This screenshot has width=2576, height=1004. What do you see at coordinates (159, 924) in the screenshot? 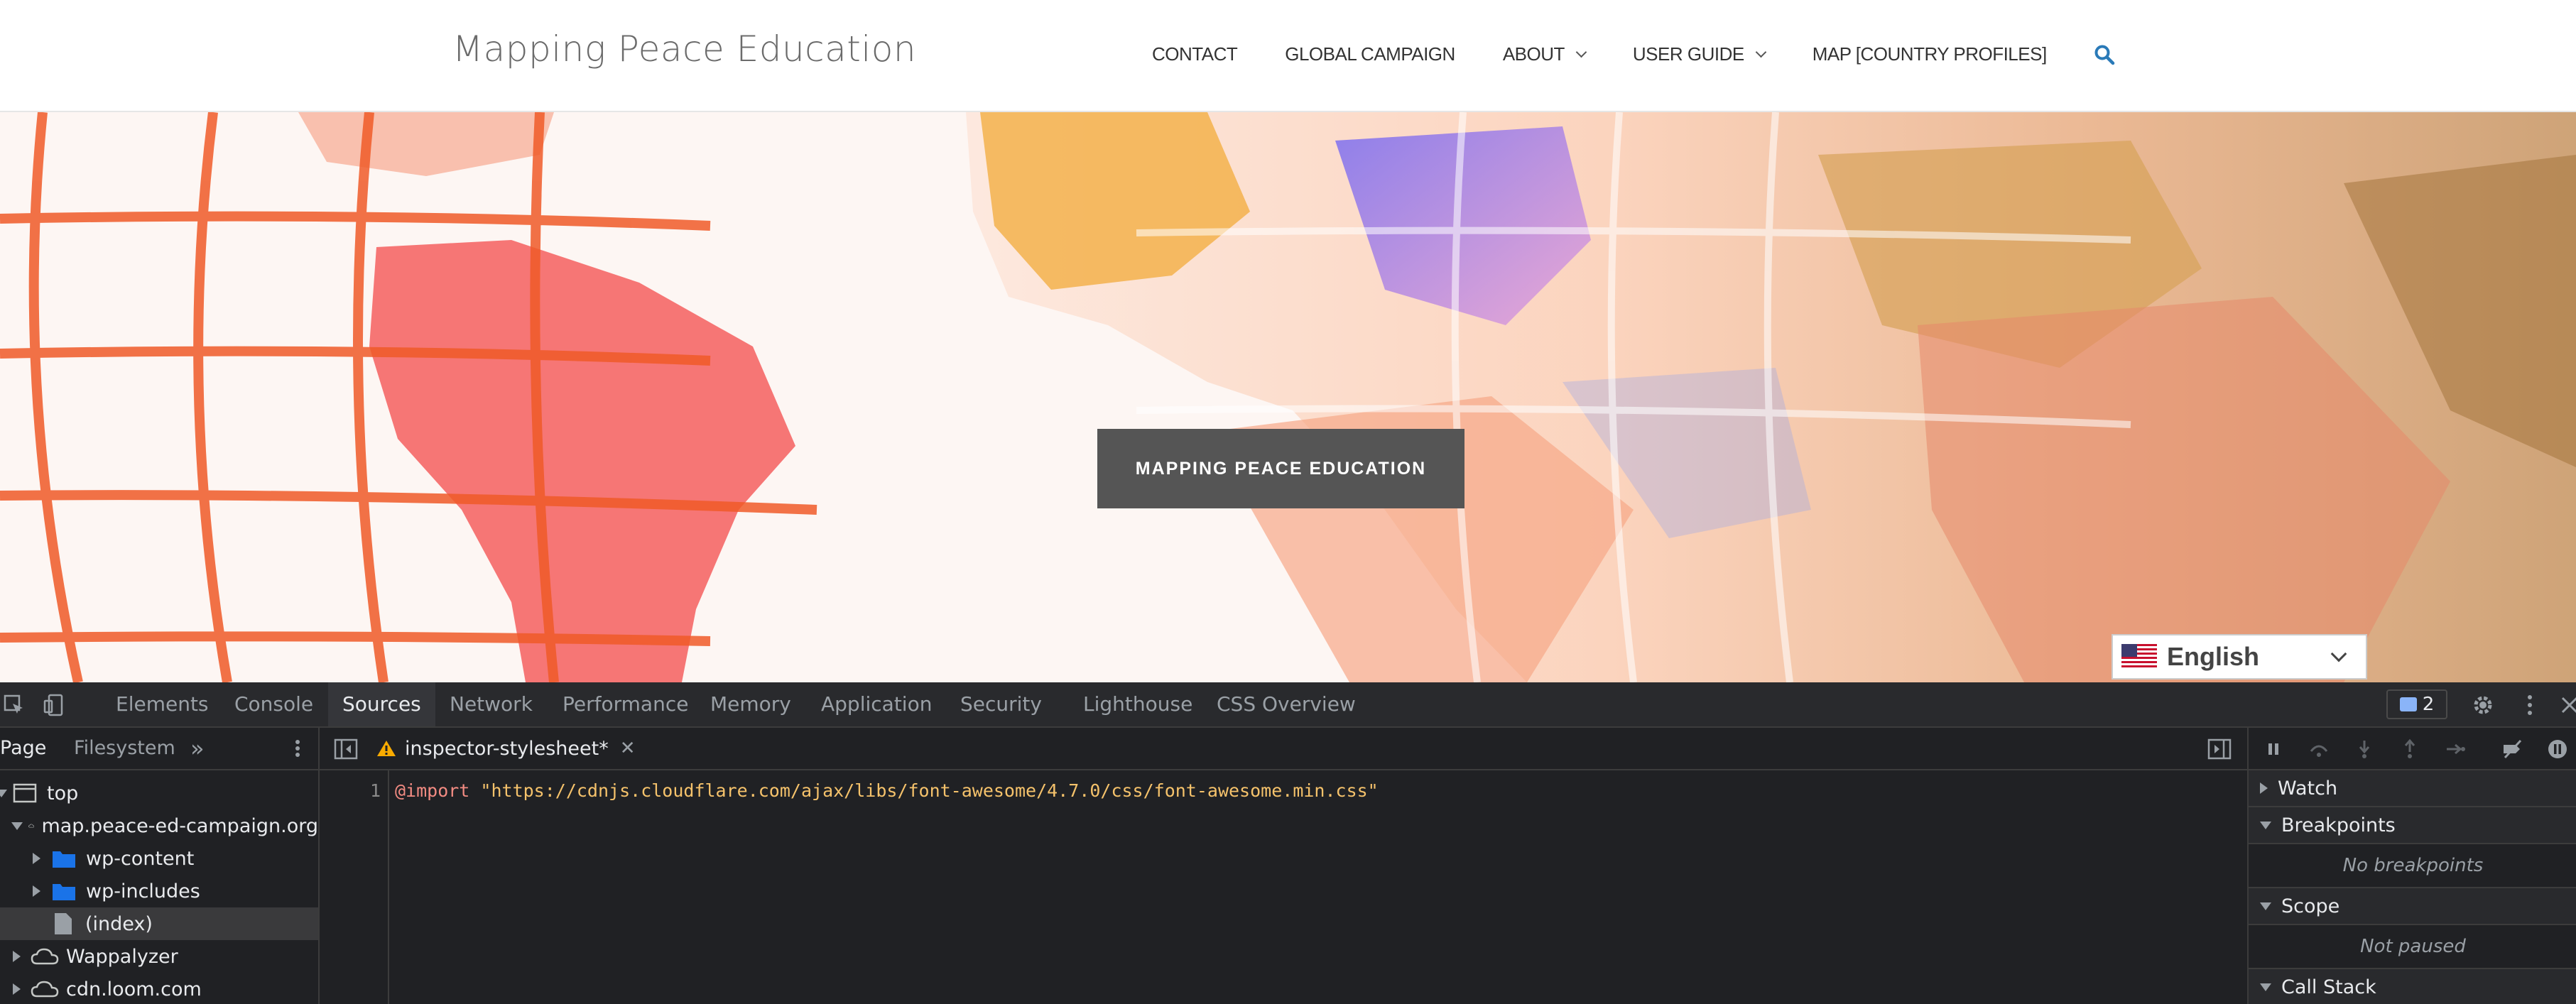
I see `tree-item-index: (index)` at bounding box center [159, 924].